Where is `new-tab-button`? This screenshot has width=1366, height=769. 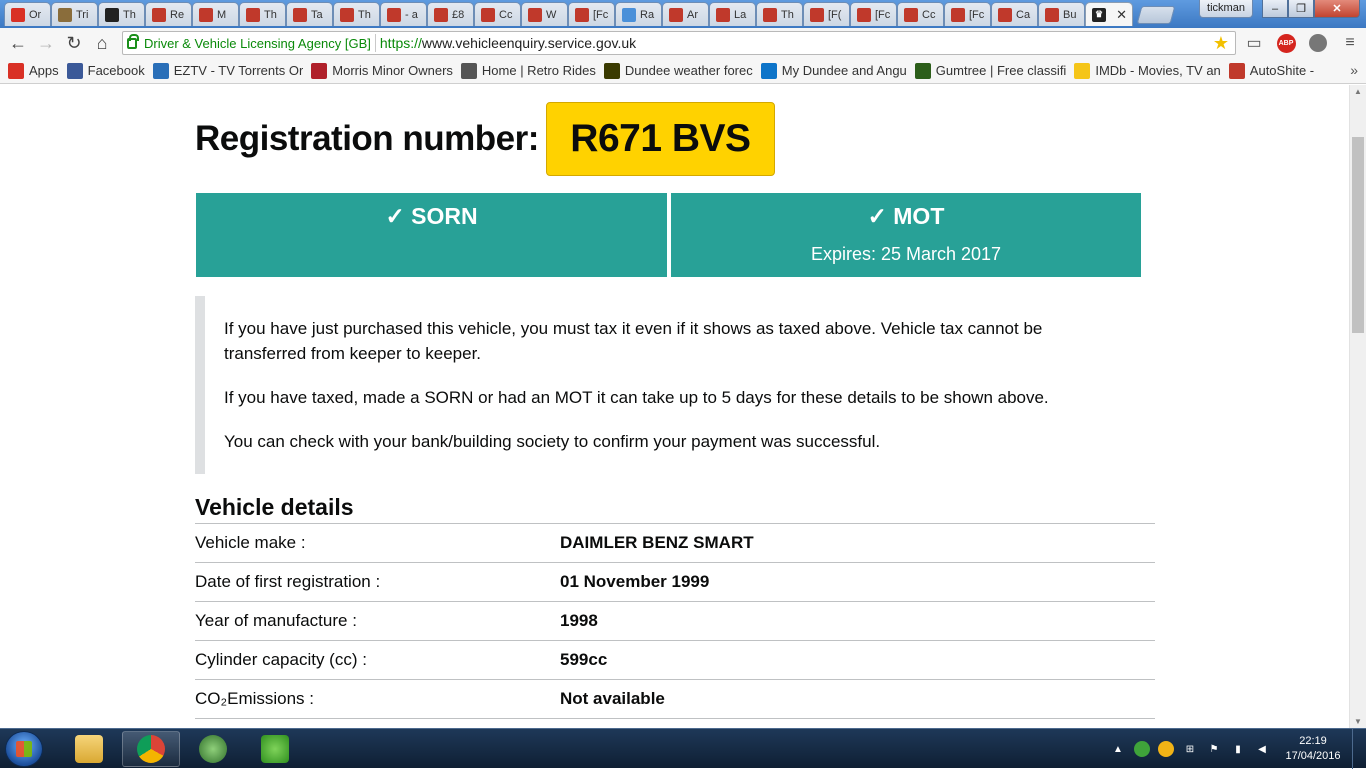
new-tab-button is located at coordinates (1156, 15).